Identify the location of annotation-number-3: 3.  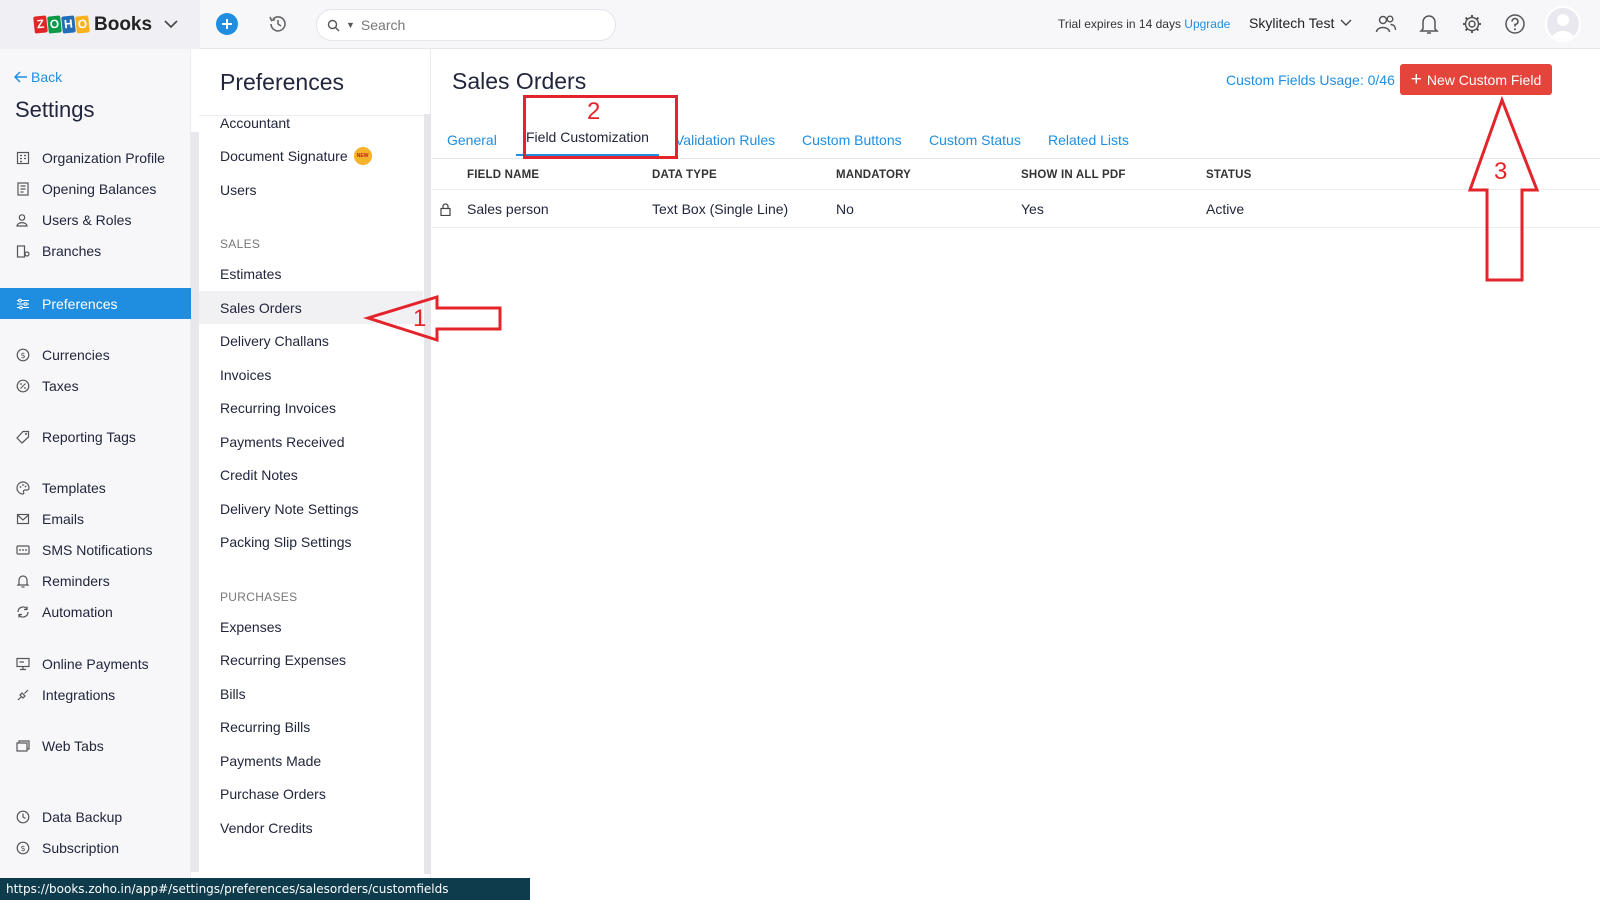
(1501, 171).